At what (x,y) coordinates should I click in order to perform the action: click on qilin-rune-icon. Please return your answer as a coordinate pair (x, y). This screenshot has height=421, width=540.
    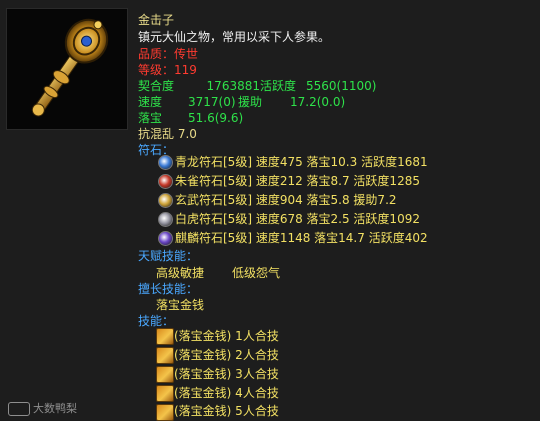
    Looking at the image, I should click on (165, 238).